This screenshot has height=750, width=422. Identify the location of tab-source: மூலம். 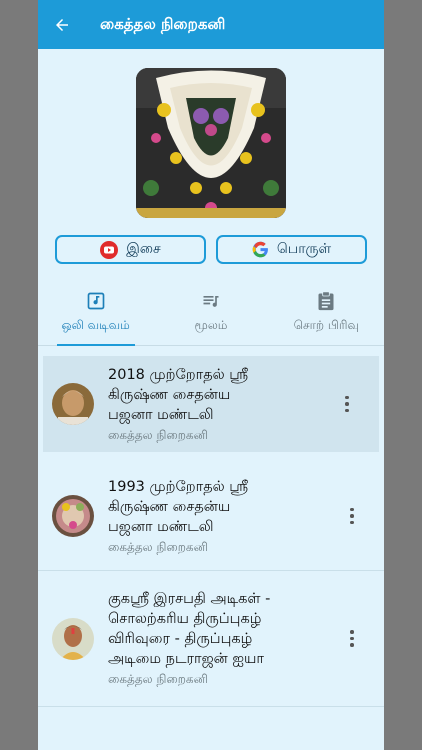
(210, 317).